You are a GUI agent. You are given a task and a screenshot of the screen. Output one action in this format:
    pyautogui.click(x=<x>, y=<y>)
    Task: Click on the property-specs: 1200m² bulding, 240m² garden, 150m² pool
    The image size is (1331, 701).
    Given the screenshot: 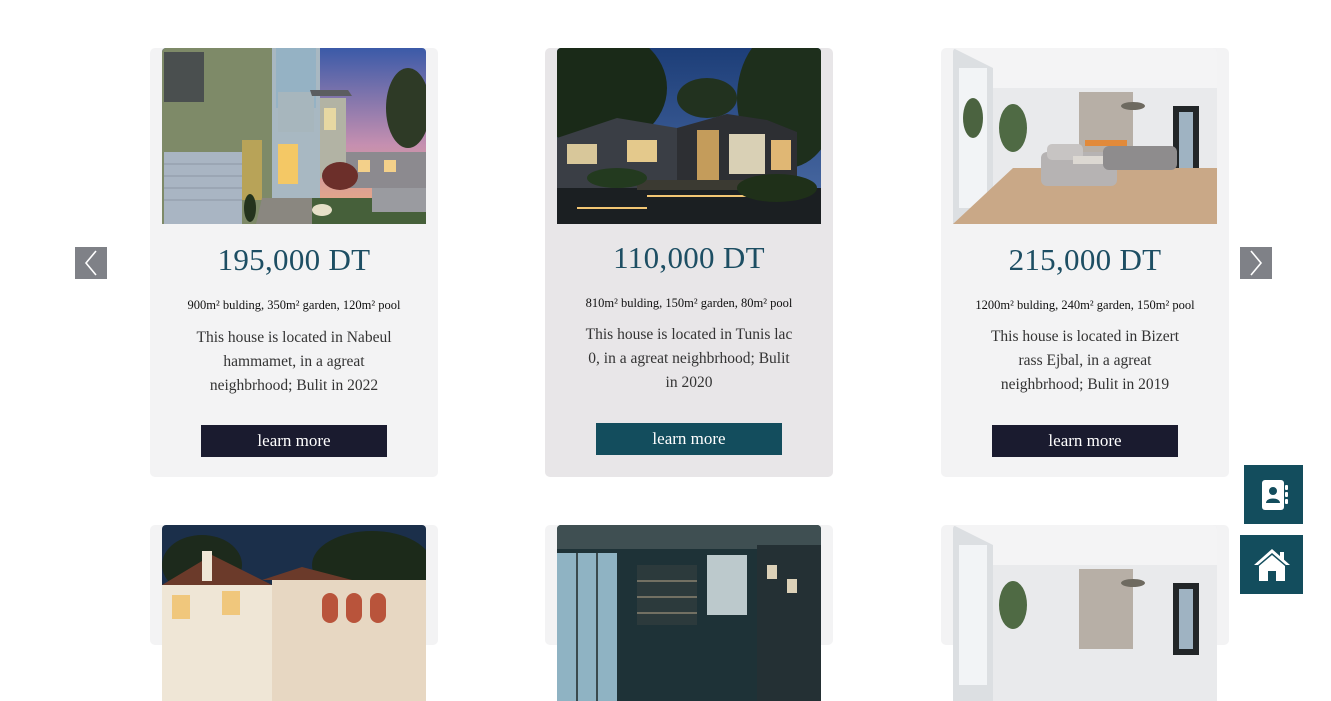 What is the action you would take?
    pyautogui.click(x=1085, y=305)
    